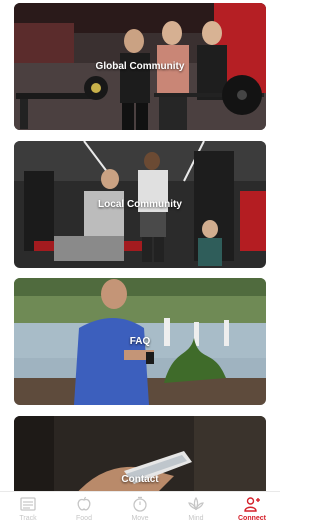  I want to click on tab-mind: Mind, so click(196, 510).